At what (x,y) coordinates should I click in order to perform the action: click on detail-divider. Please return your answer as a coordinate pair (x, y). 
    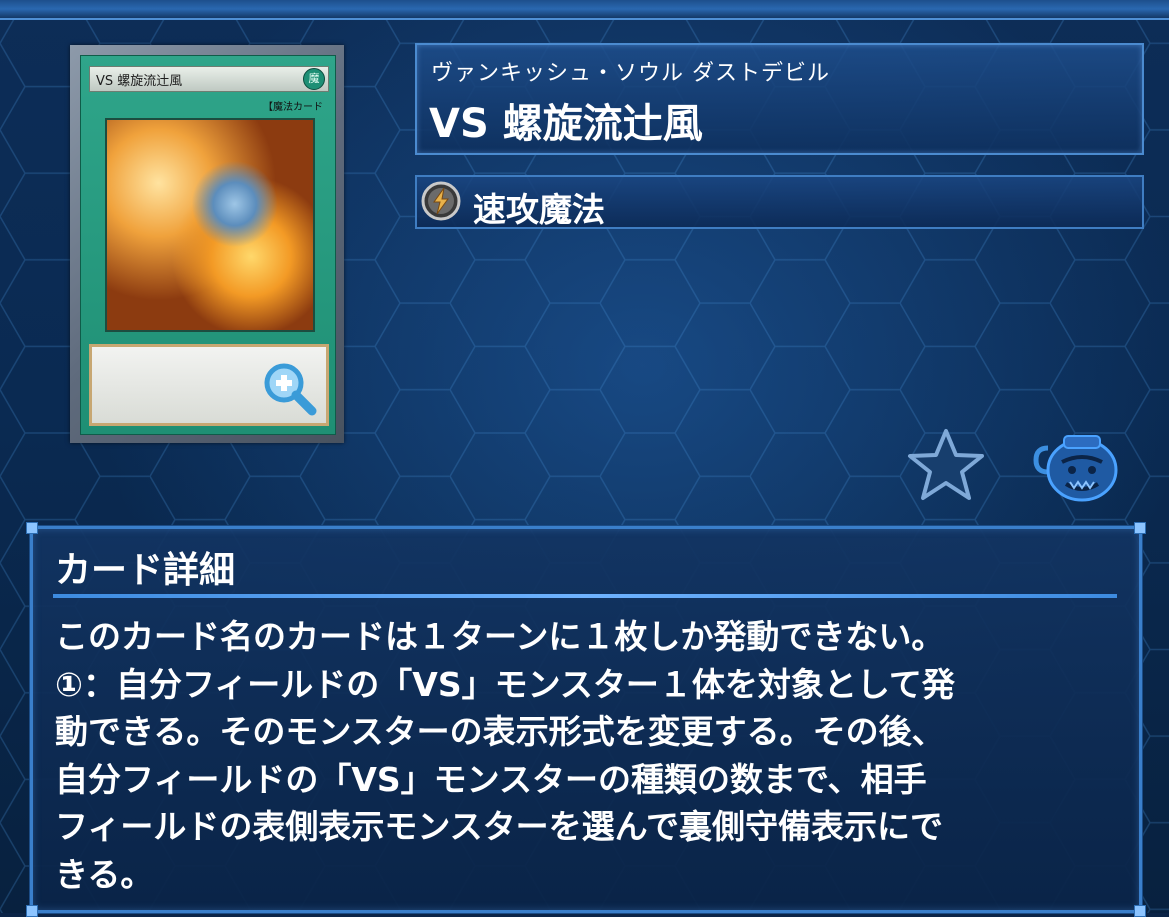
    Looking at the image, I should click on (585, 596).